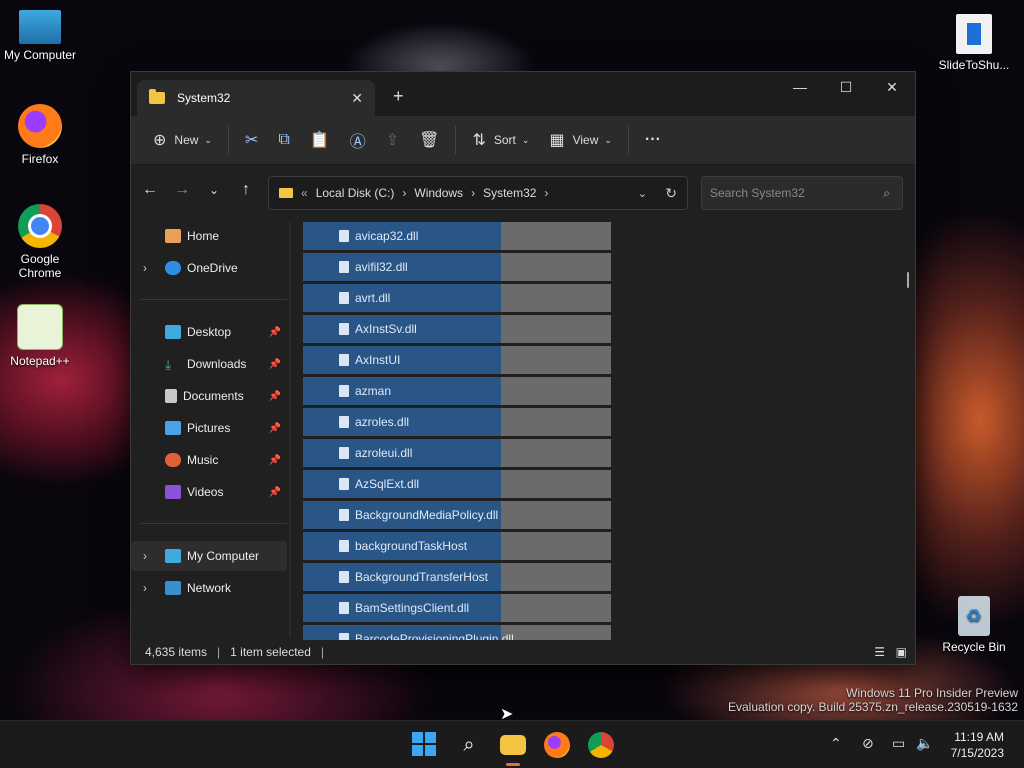  What do you see at coordinates (182, 190) in the screenshot?
I see `forward-arrow-icon: →` at bounding box center [182, 190].